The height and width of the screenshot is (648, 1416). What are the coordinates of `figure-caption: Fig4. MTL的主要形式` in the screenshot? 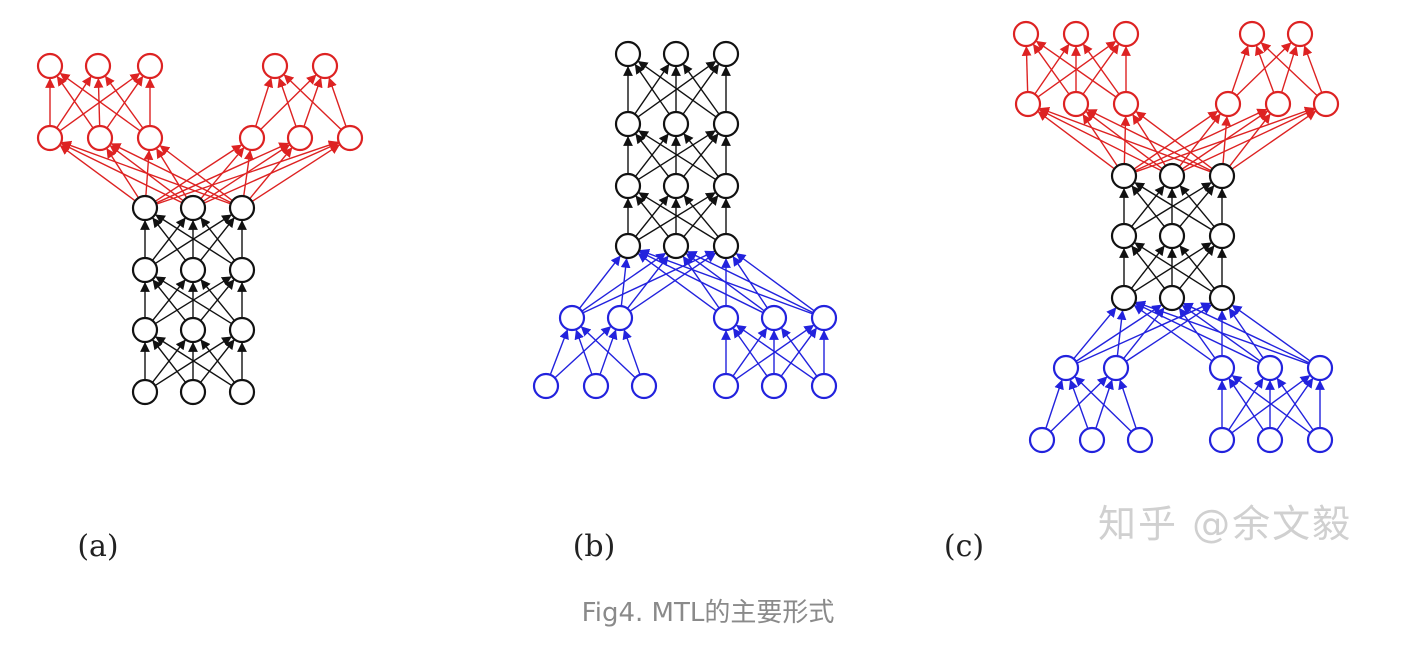 It's located at (708, 613).